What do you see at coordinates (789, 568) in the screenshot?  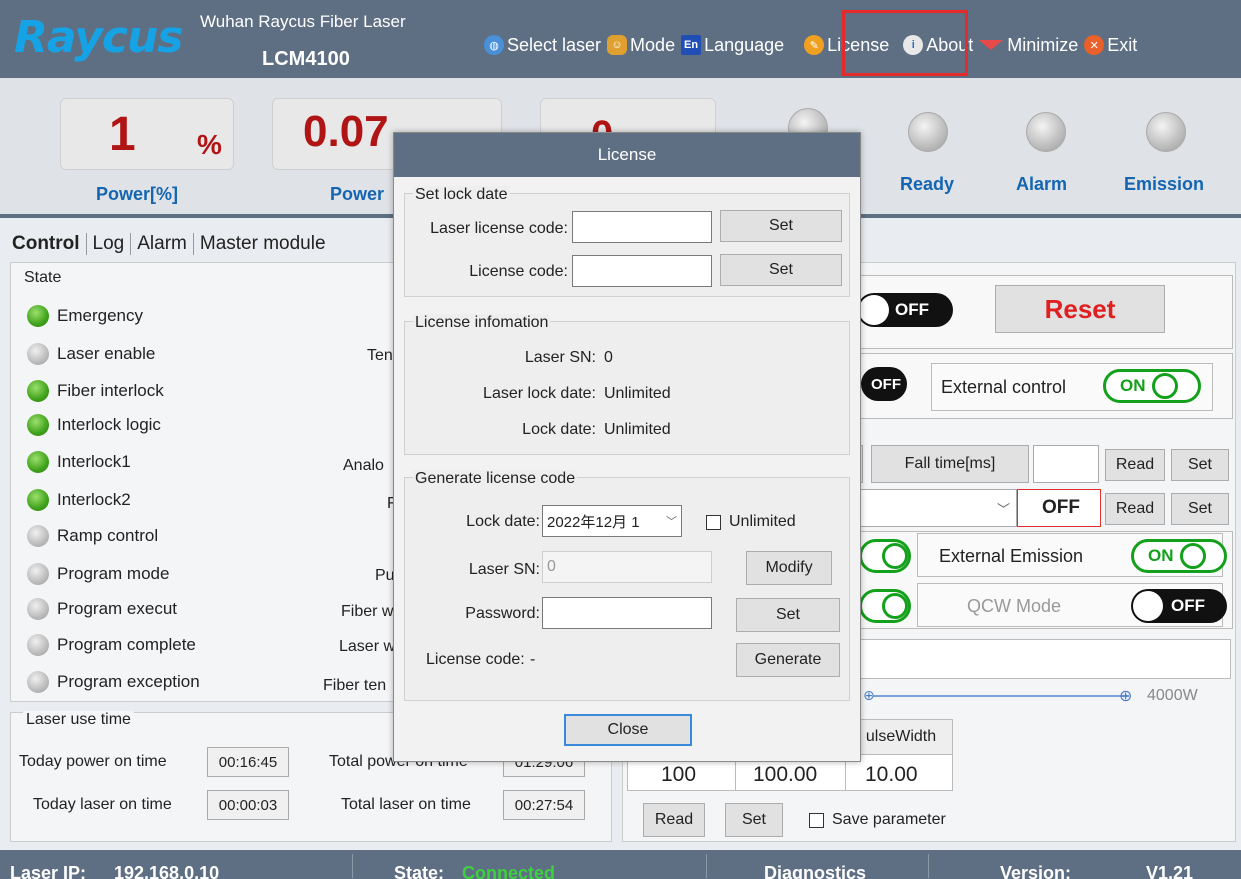 I see `modify-button: Modify` at bounding box center [789, 568].